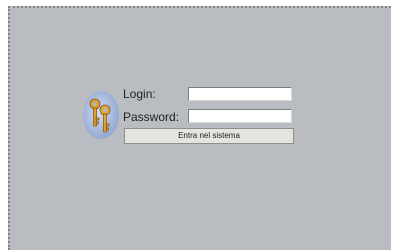 Image resolution: width=396 pixels, height=252 pixels. I want to click on password-label: Password:, so click(151, 117).